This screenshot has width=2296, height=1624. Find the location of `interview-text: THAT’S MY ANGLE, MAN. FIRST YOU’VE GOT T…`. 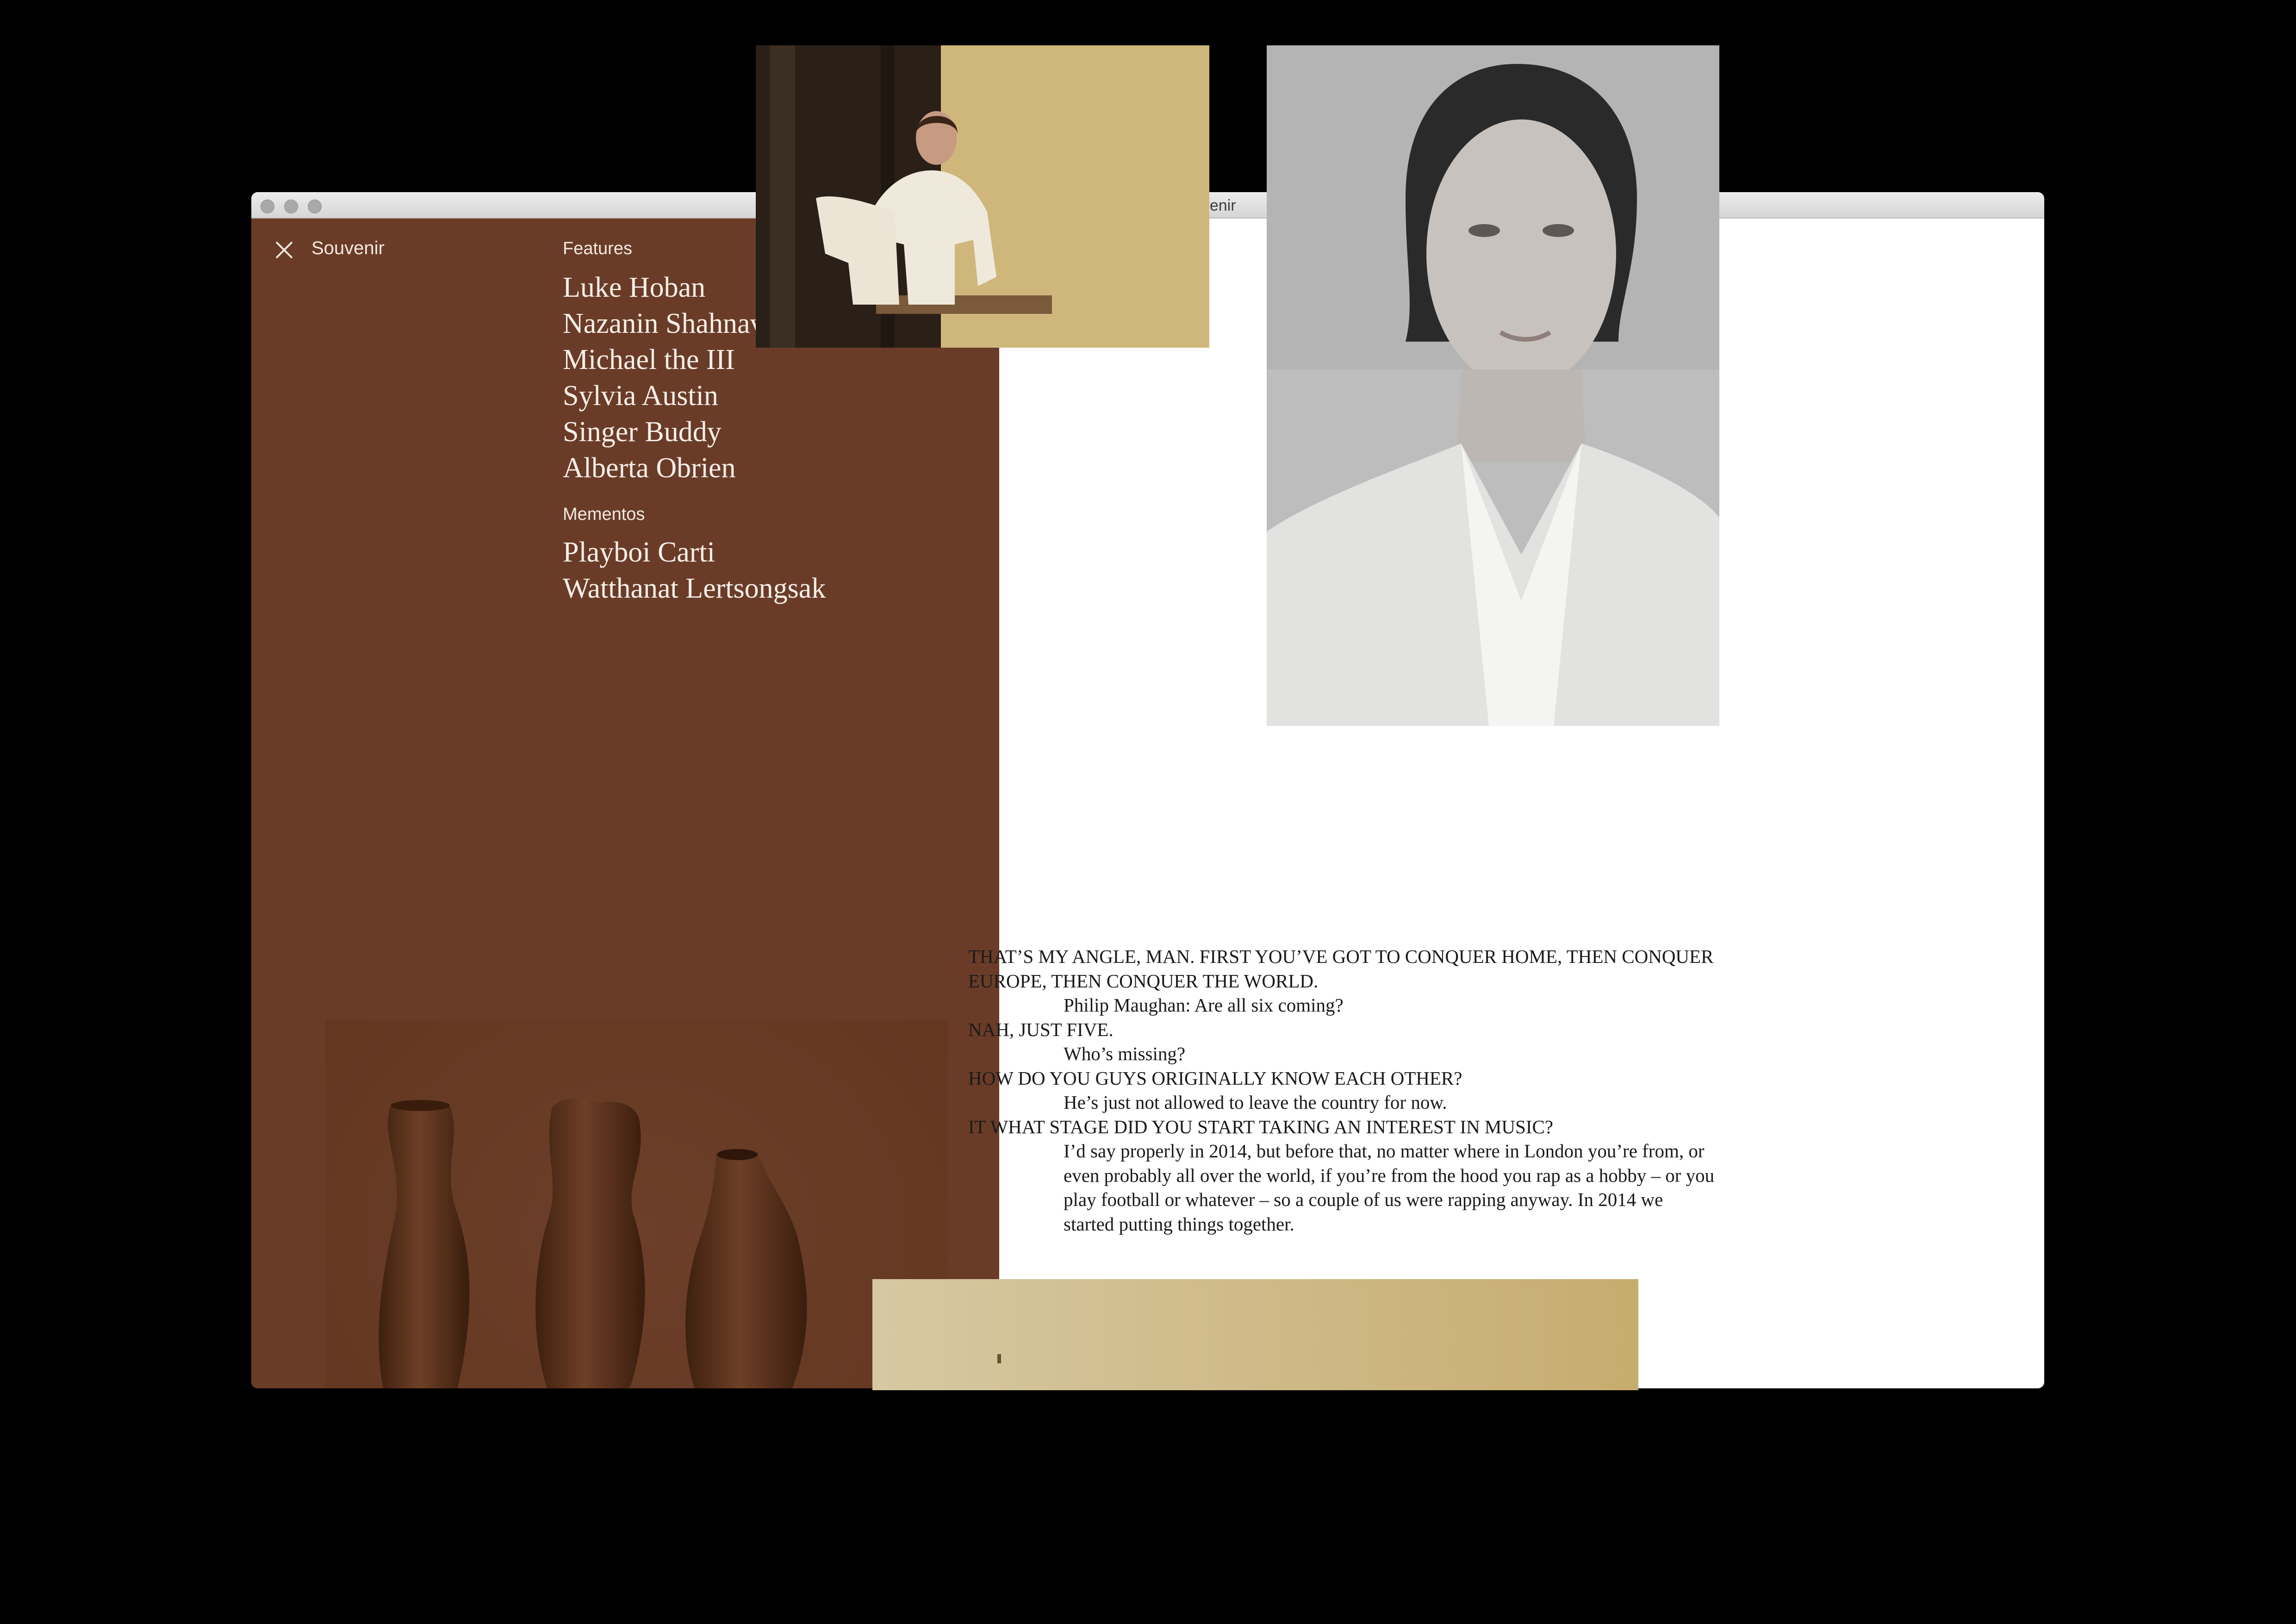

interview-text: THAT’S MY ANGLE, MAN. FIRST YOU’VE GOT T… is located at coordinates (1343, 1090).